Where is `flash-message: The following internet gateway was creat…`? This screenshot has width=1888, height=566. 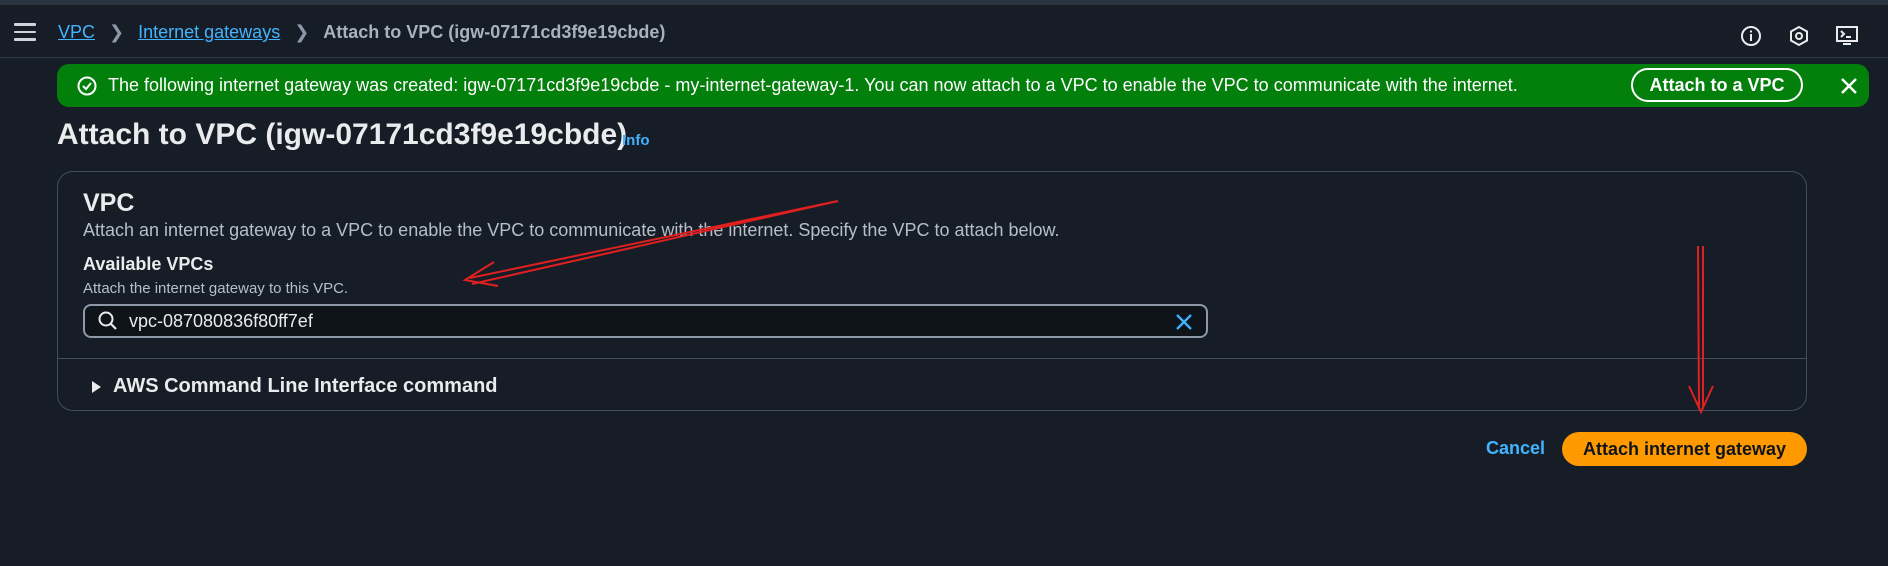
flash-message: The following internet gateway was creat… is located at coordinates (813, 85).